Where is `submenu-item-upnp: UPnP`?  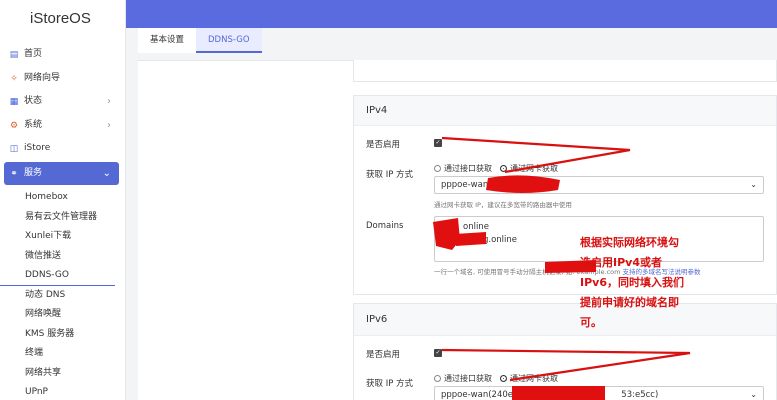 submenu-item-upnp: UPnP is located at coordinates (62, 391).